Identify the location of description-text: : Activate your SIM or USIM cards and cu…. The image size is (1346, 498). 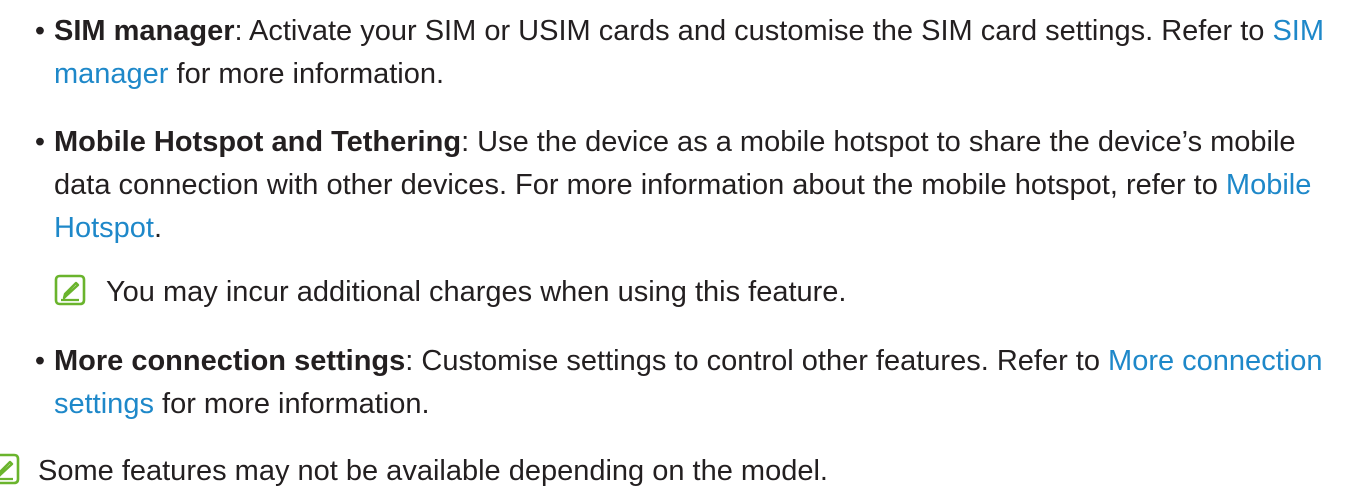
(753, 31).